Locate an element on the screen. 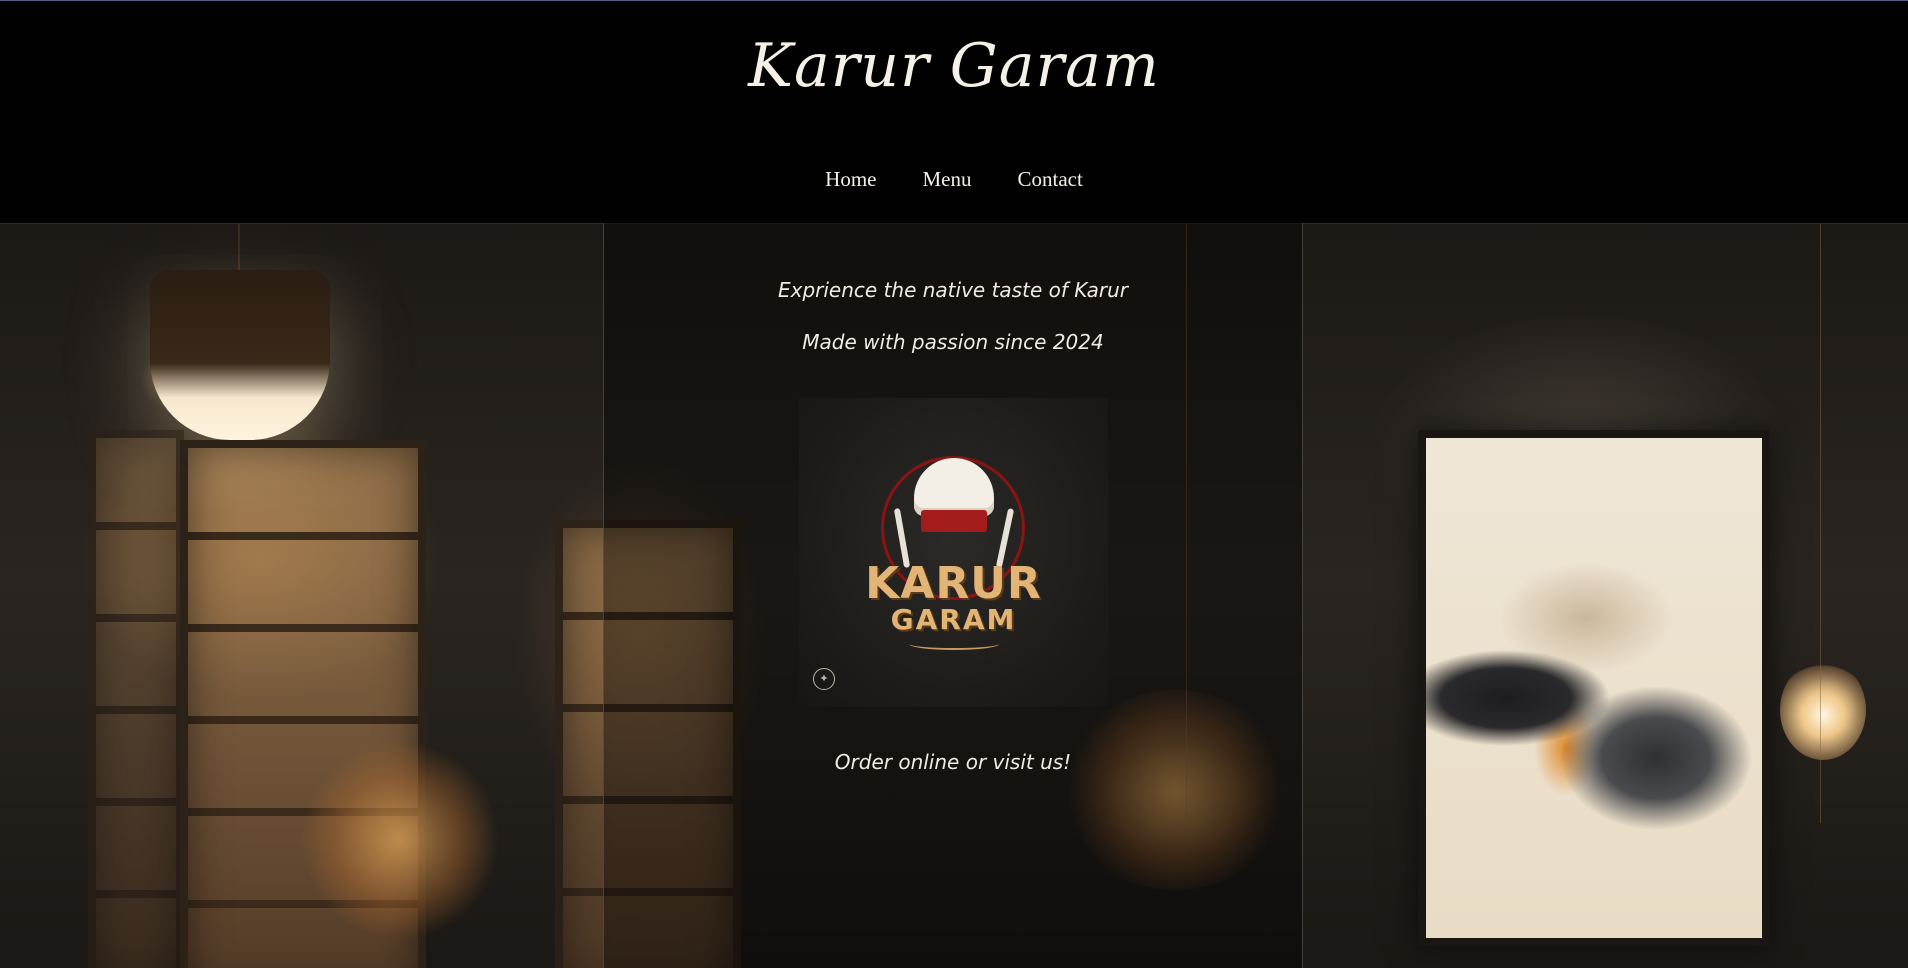  order-cta-text: Order online or visit us! is located at coordinates (953, 762).